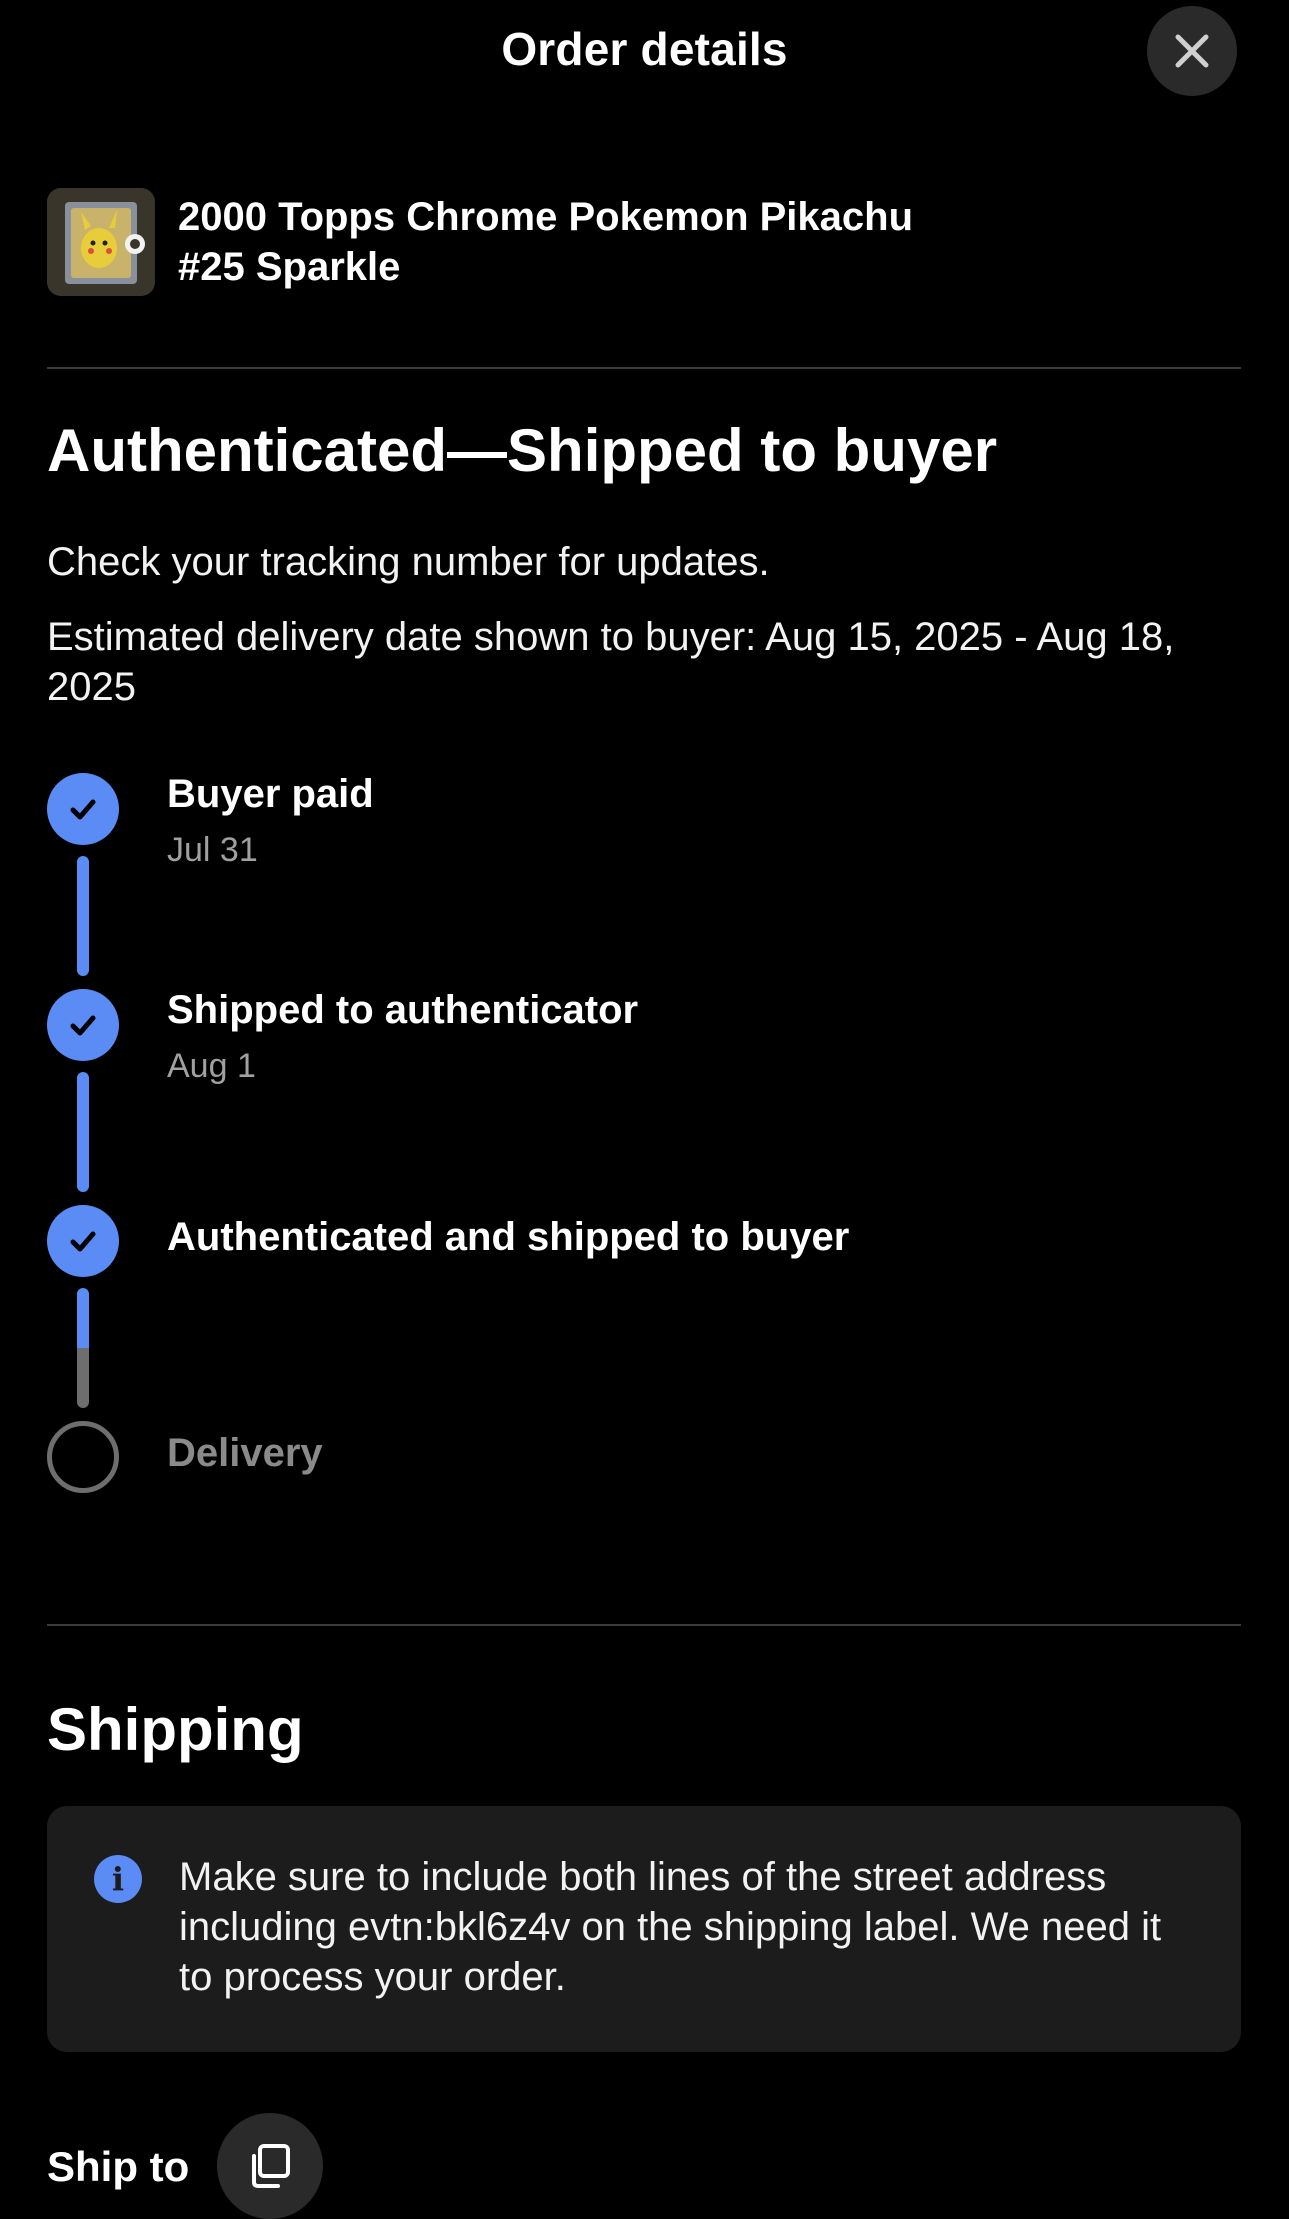  What do you see at coordinates (403, 1010) in the screenshot?
I see `step-label: Shipped to authenticator` at bounding box center [403, 1010].